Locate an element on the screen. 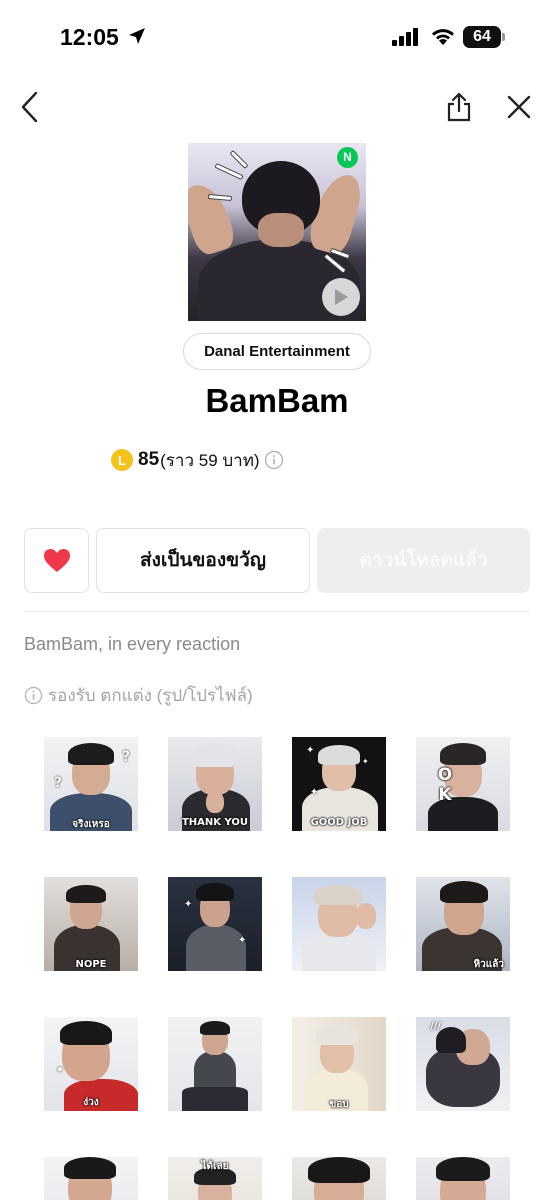 The width and height of the screenshot is (554, 1200). sticker-caption: NOPE is located at coordinates (91, 964).